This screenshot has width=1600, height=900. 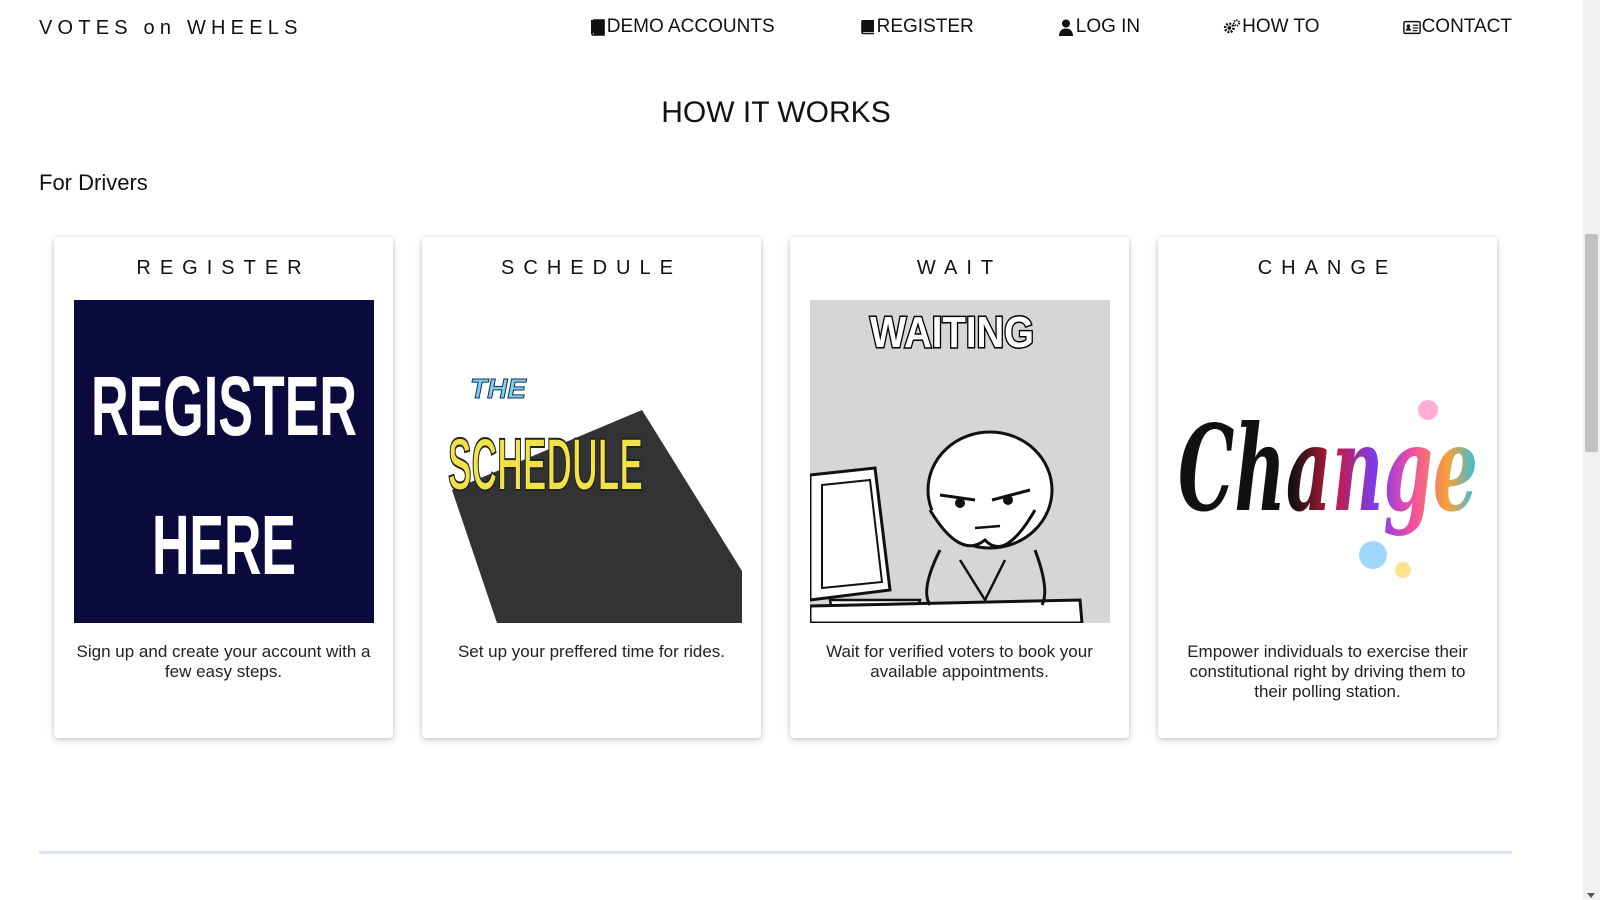 What do you see at coordinates (1328, 468) in the screenshot?
I see `change-image-word: Change` at bounding box center [1328, 468].